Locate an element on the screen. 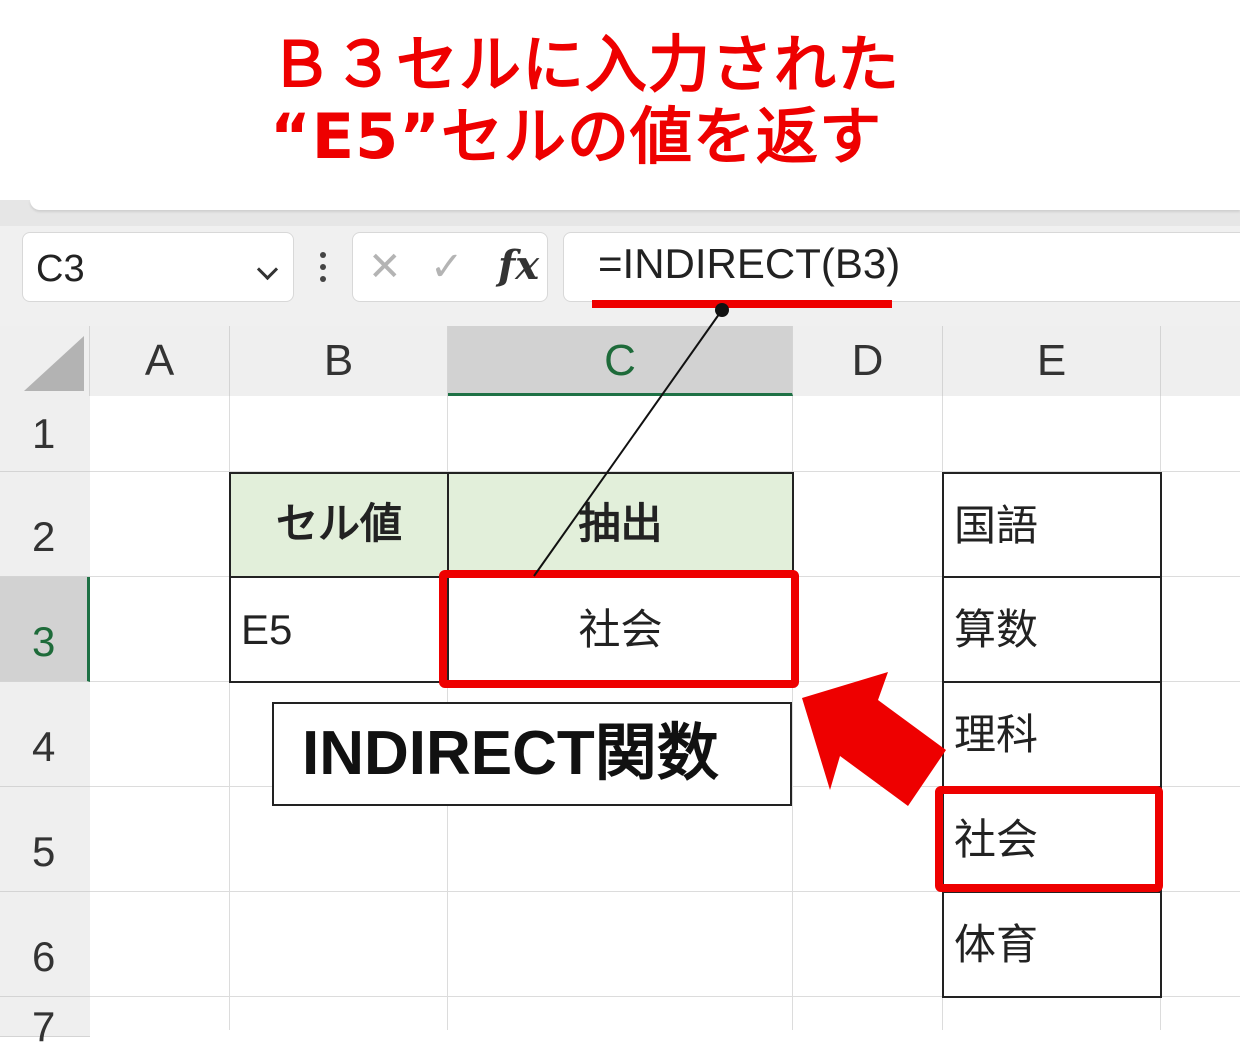 This screenshot has width=1240, height=1057. red-arrow-icon is located at coordinates (874, 739).